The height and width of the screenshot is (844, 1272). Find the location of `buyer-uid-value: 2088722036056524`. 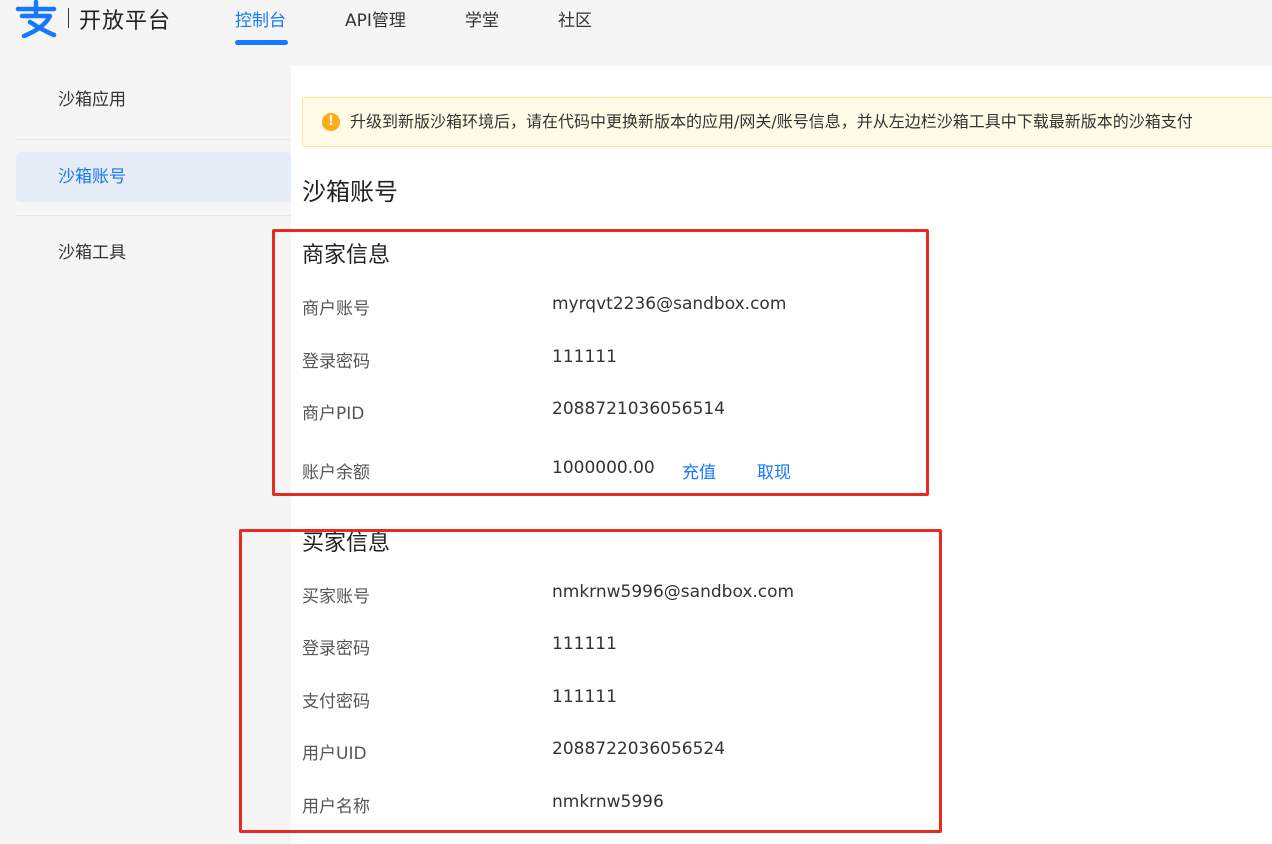

buyer-uid-value: 2088722036056524 is located at coordinates (639, 749).